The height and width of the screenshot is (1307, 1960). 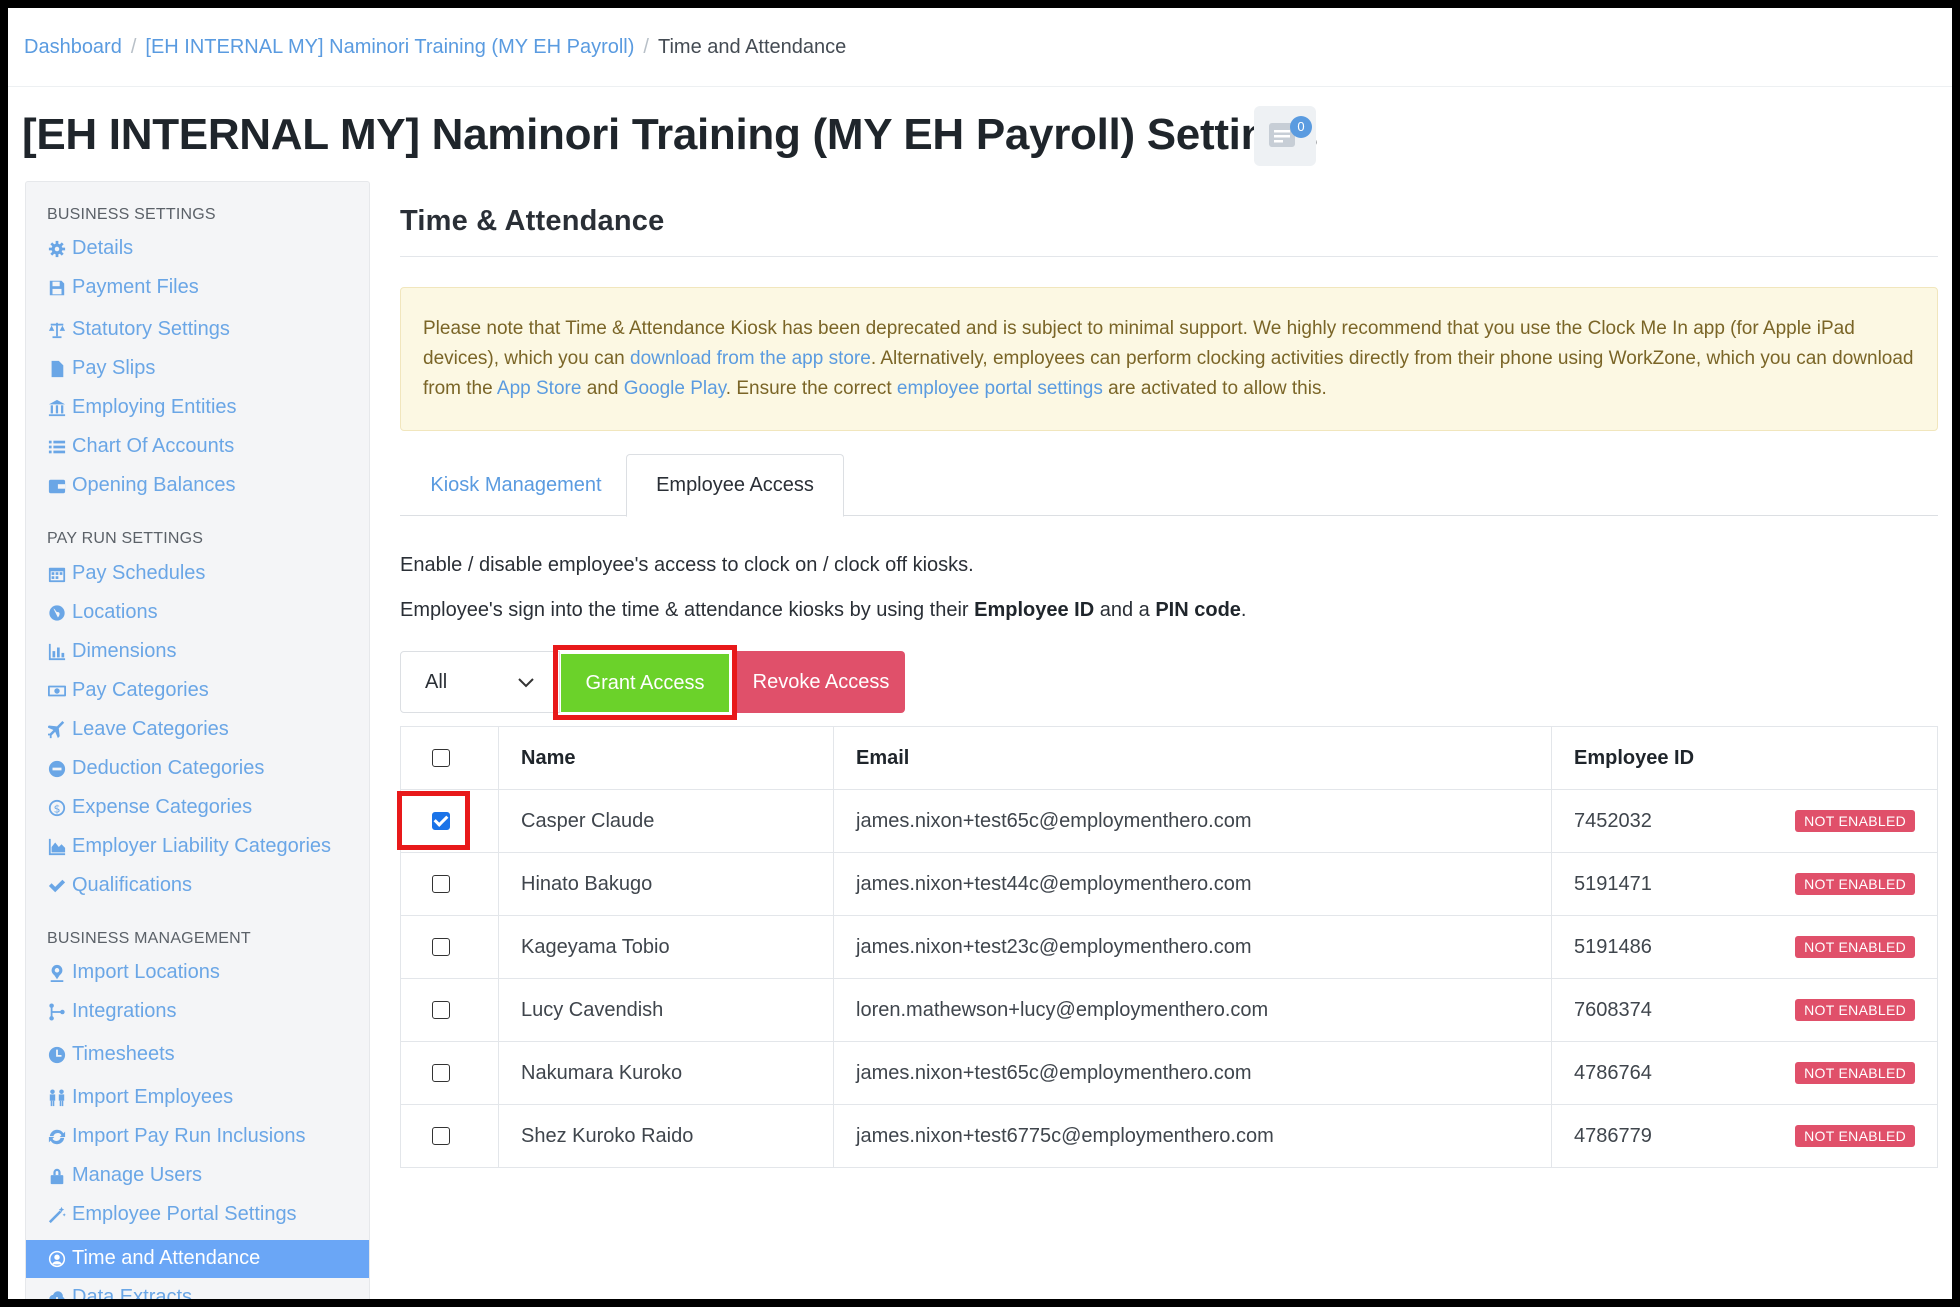 I want to click on sidebar-item-chart-of-accounts: Chart Of Accounts, so click(x=140, y=446).